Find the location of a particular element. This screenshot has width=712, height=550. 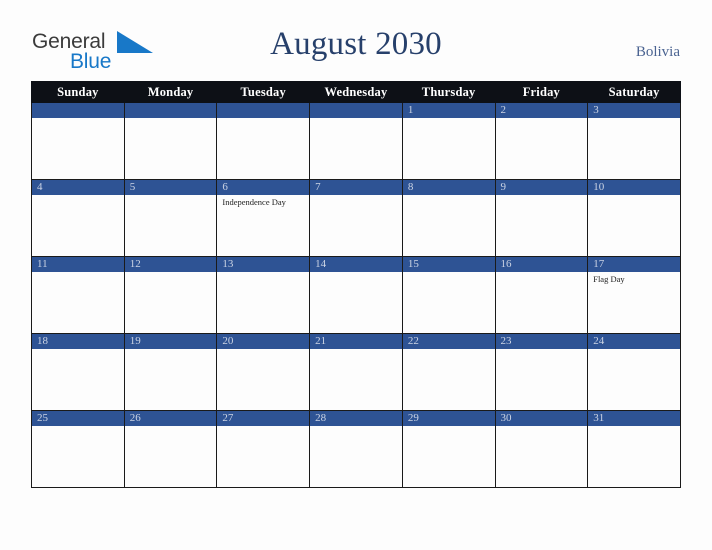

weekday-header-thursday: Thursday is located at coordinates (448, 92).